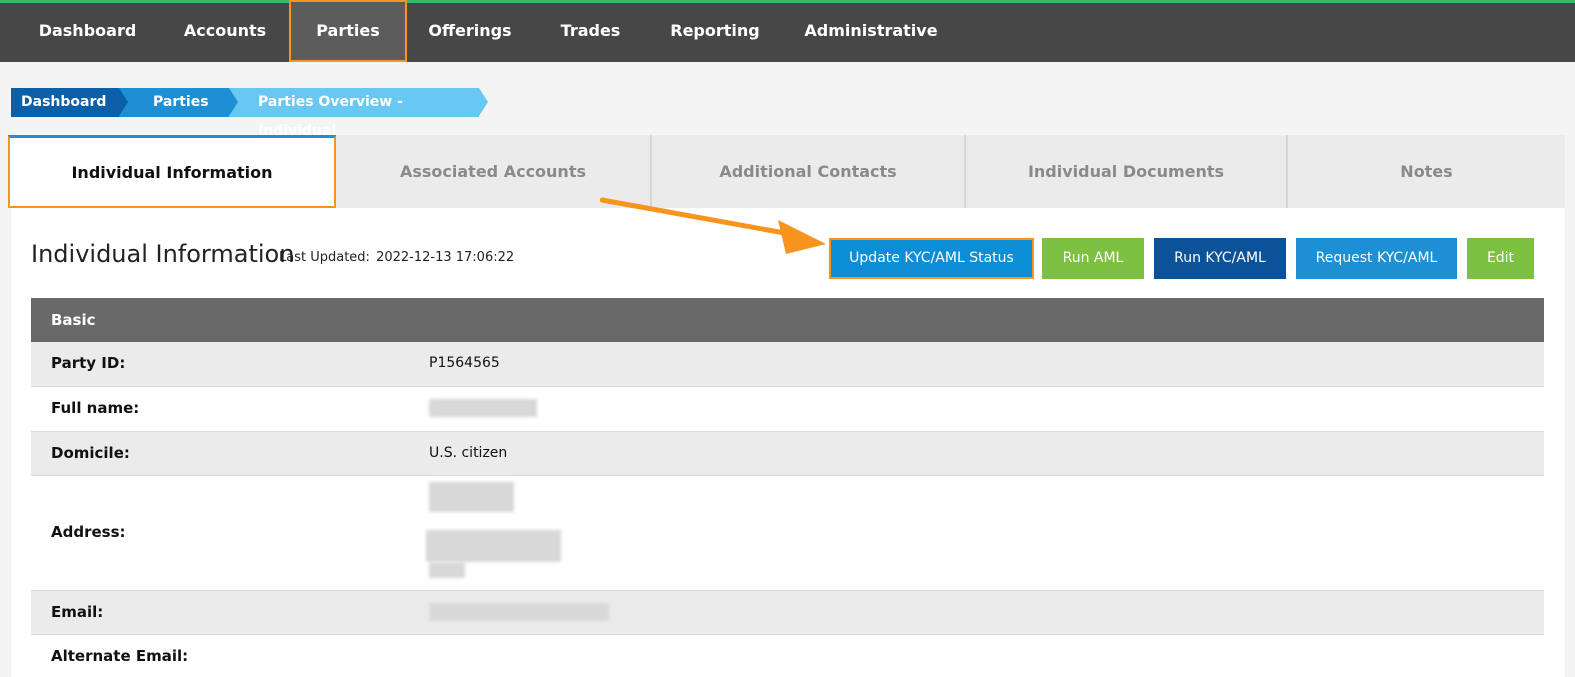 The image size is (1575, 677). Describe the element at coordinates (1425, 171) in the screenshot. I see `tab-notes: Notes` at that location.